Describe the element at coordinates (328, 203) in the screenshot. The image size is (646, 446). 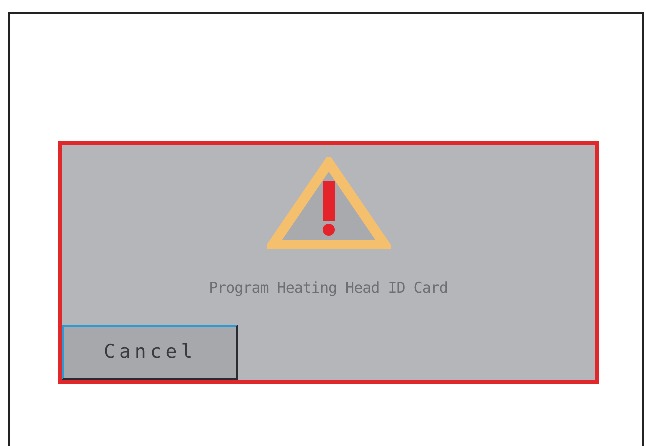
I see `warning-icon` at that location.